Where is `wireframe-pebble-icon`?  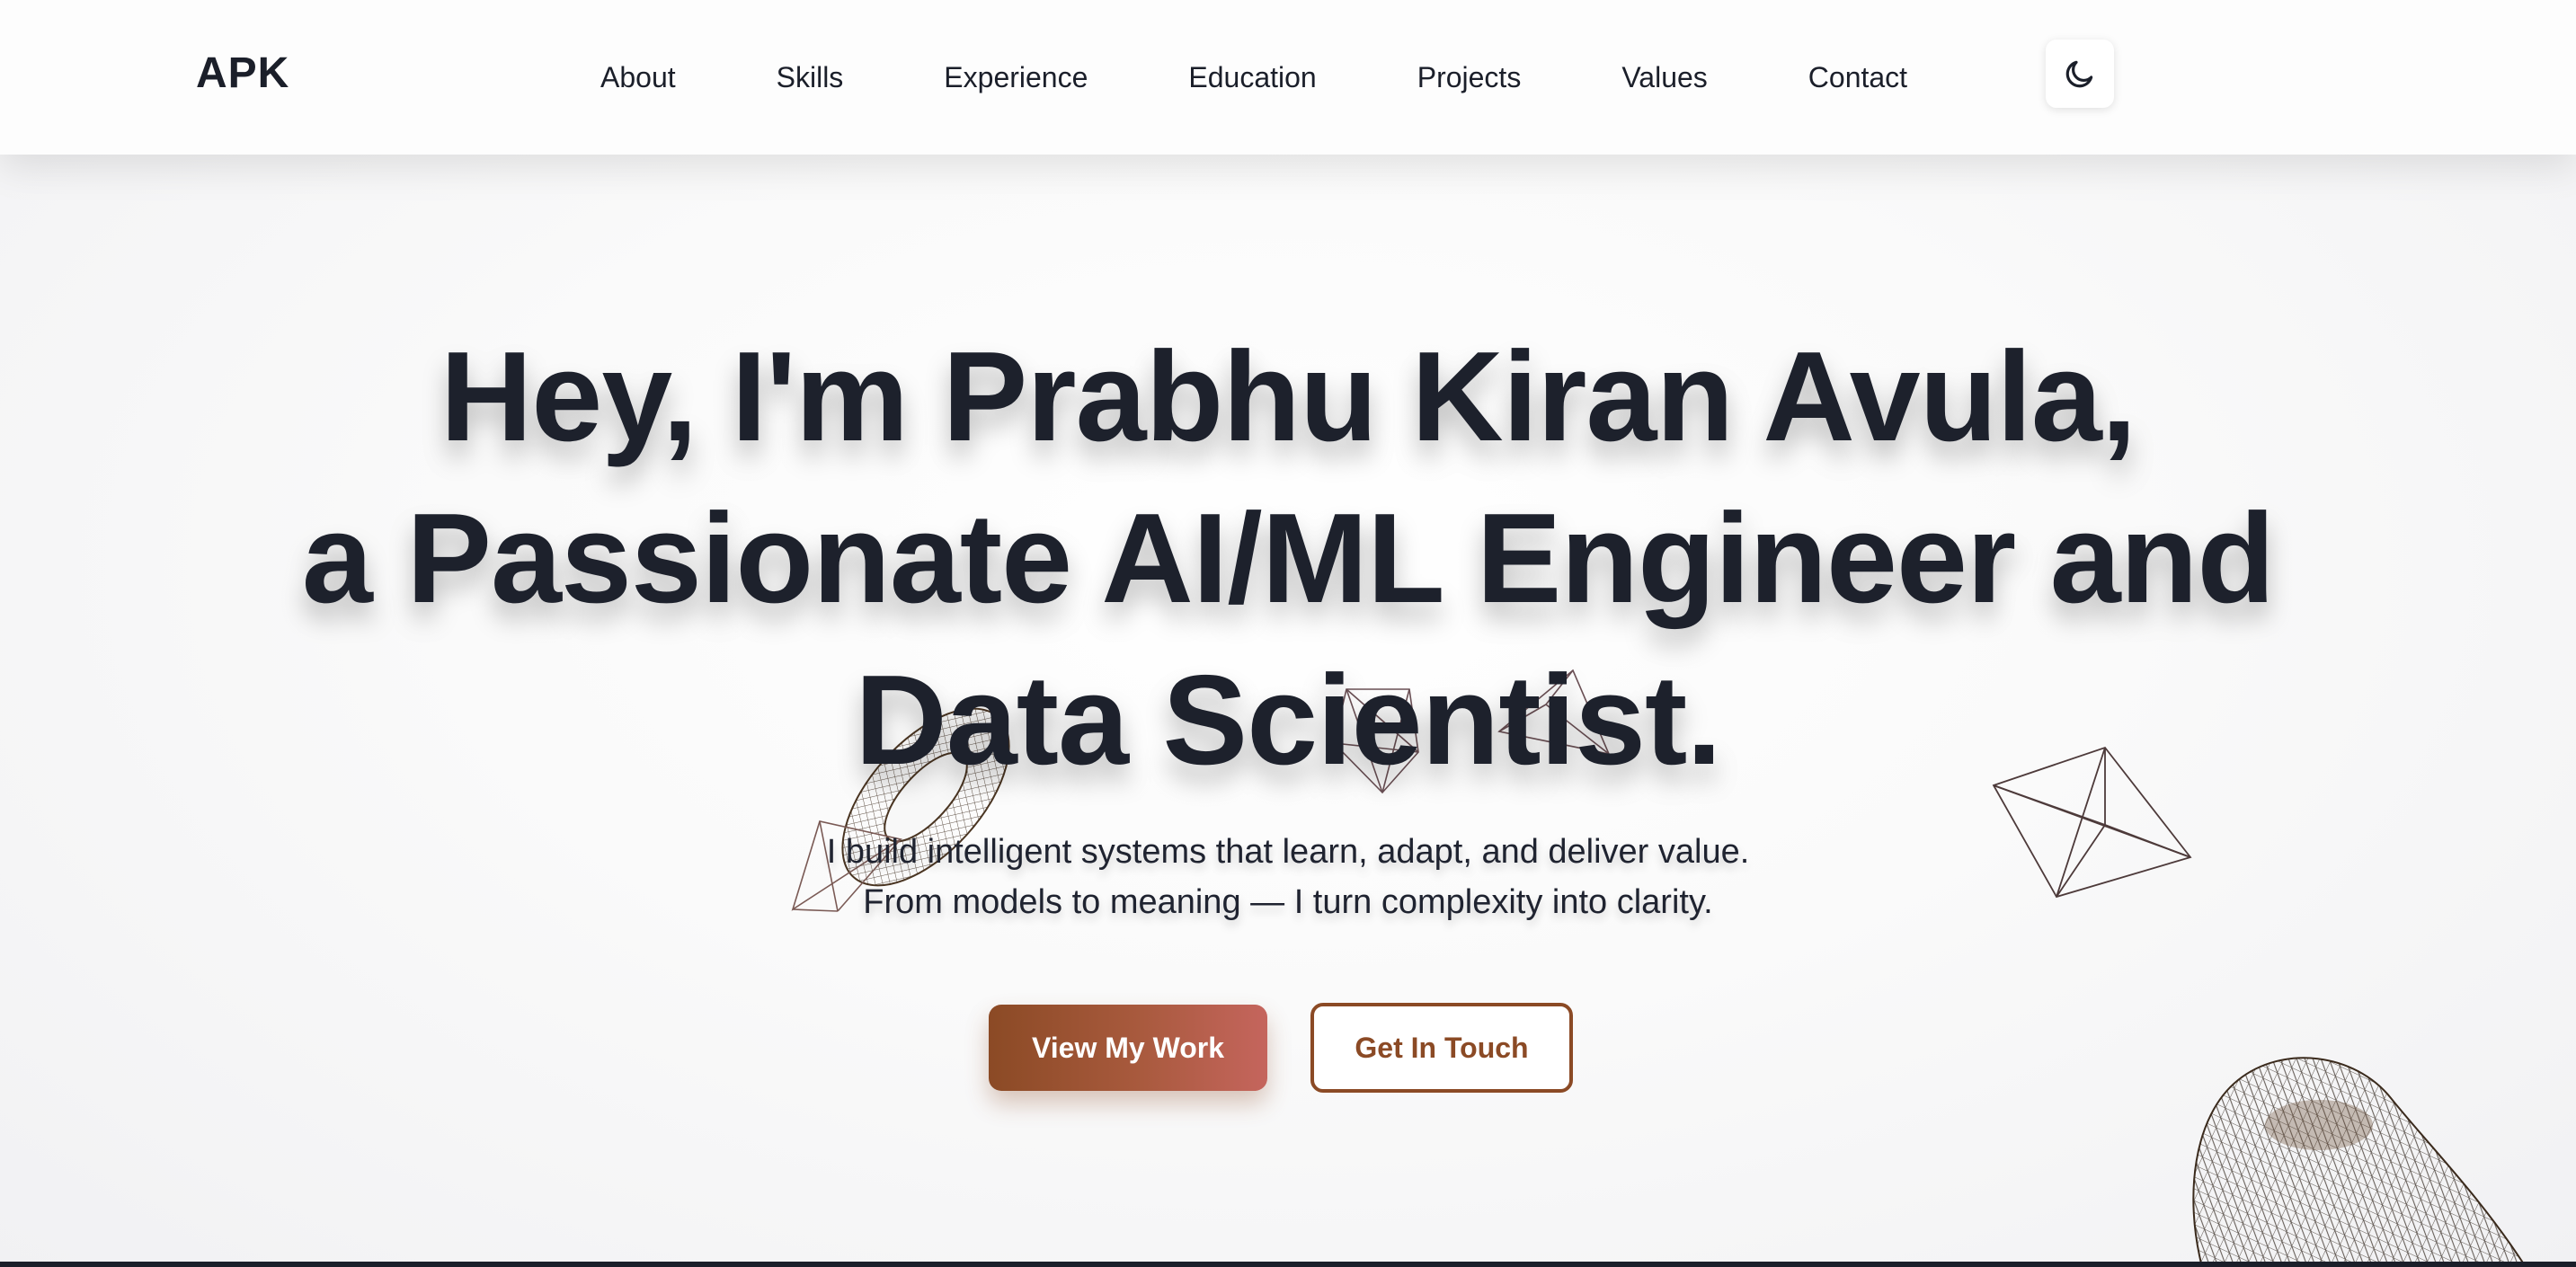
wireframe-pebble-icon is located at coordinates (2359, 1162).